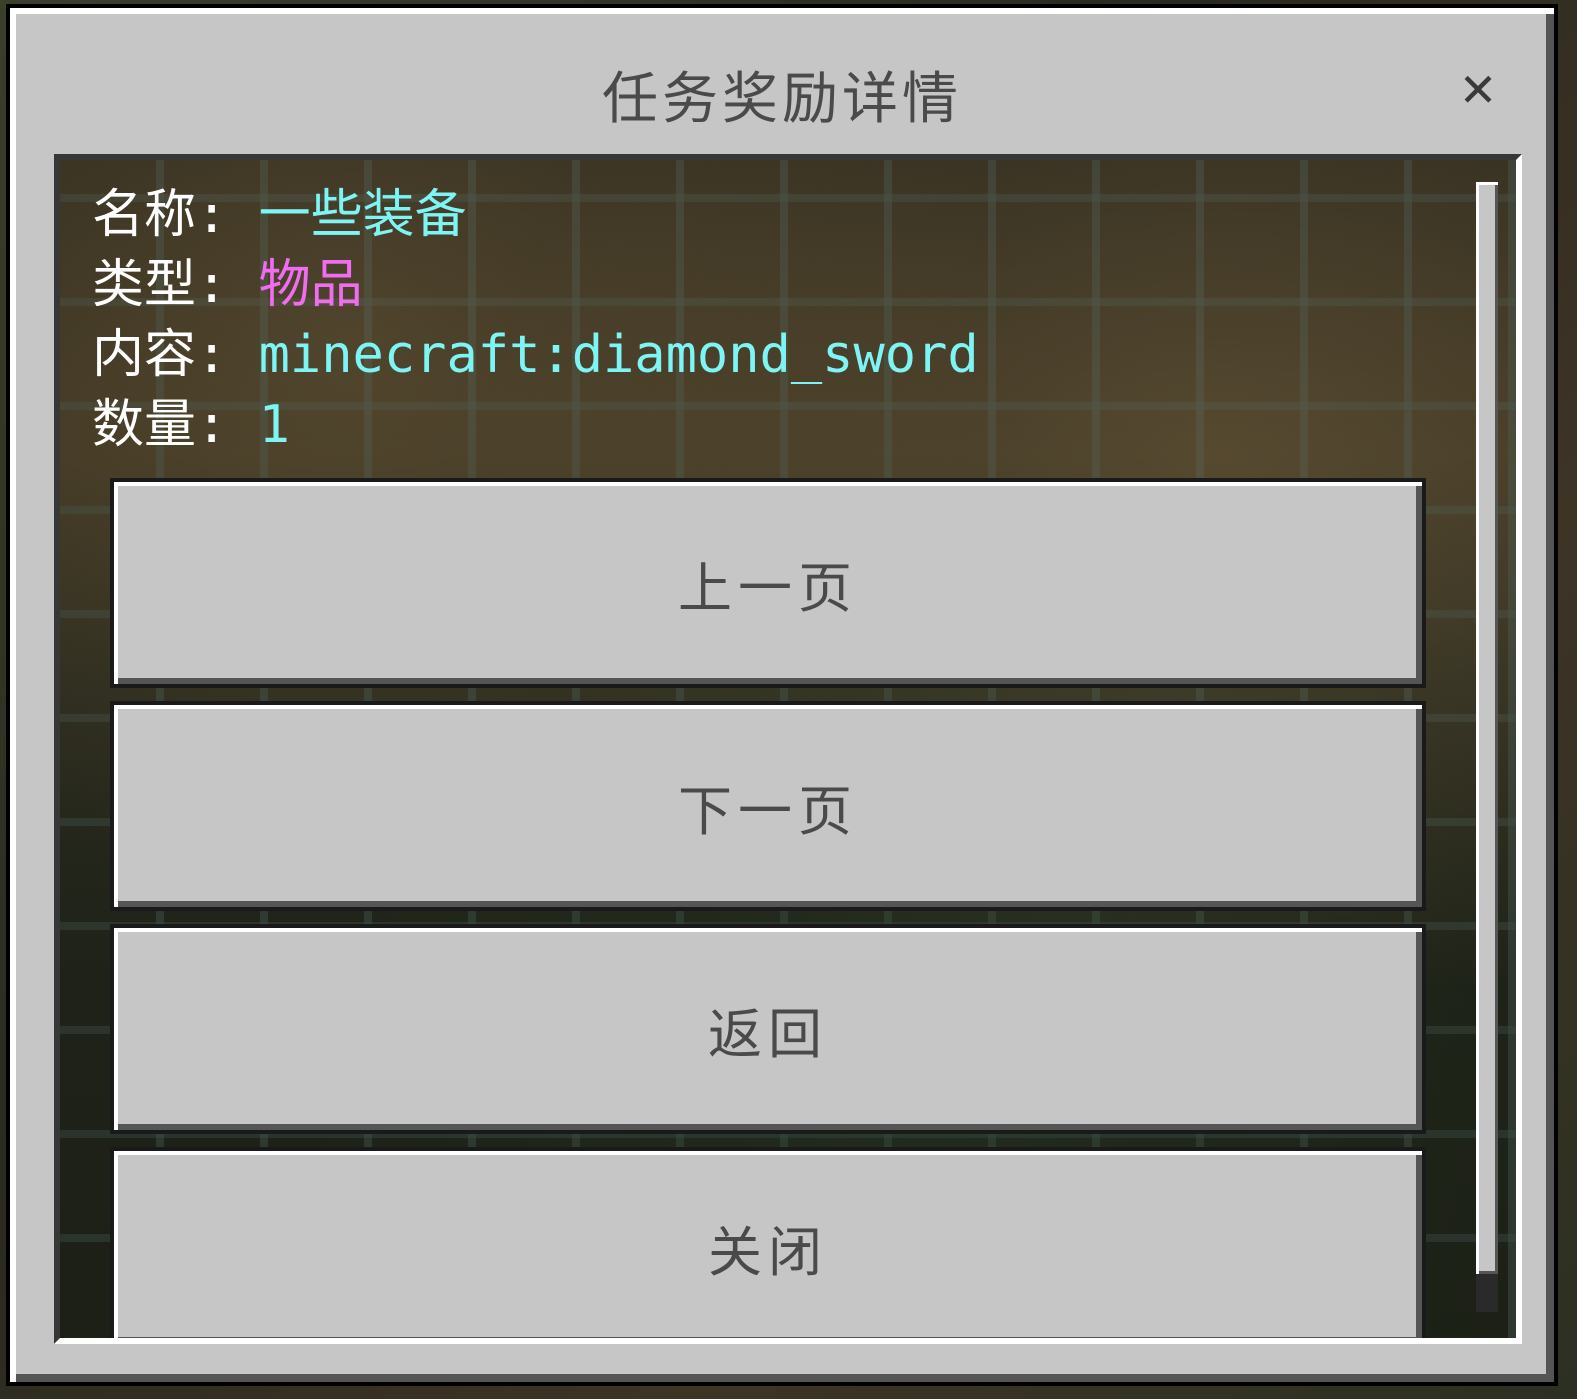 This screenshot has width=1577, height=1399. I want to click on info-row-count: 数量: 1, so click(535, 425).